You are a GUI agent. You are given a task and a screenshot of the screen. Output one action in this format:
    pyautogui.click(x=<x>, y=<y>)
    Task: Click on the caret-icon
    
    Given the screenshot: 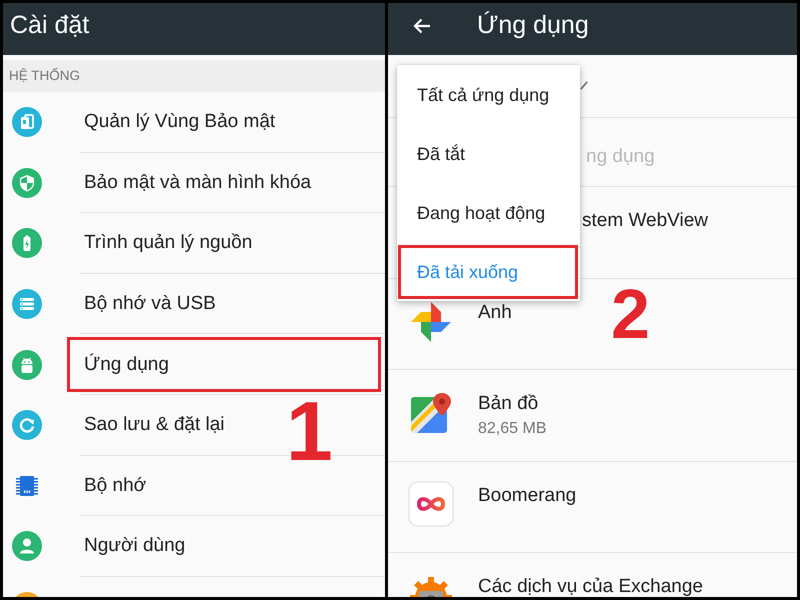 What is the action you would take?
    pyautogui.click(x=584, y=85)
    